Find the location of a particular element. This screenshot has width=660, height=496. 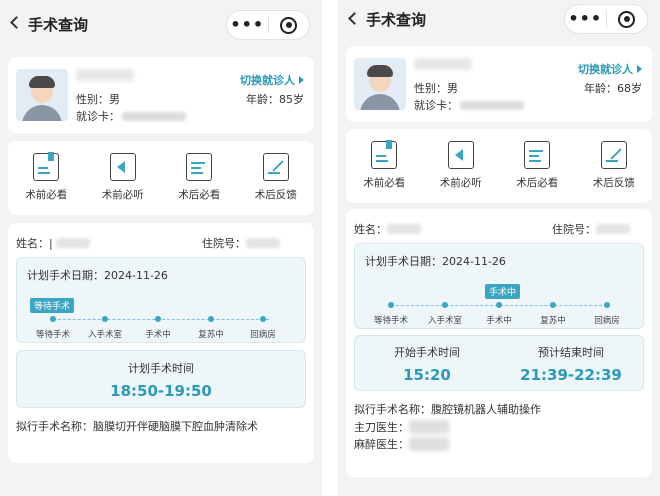

mini-program-capsule: ••• is located at coordinates (606, 19).